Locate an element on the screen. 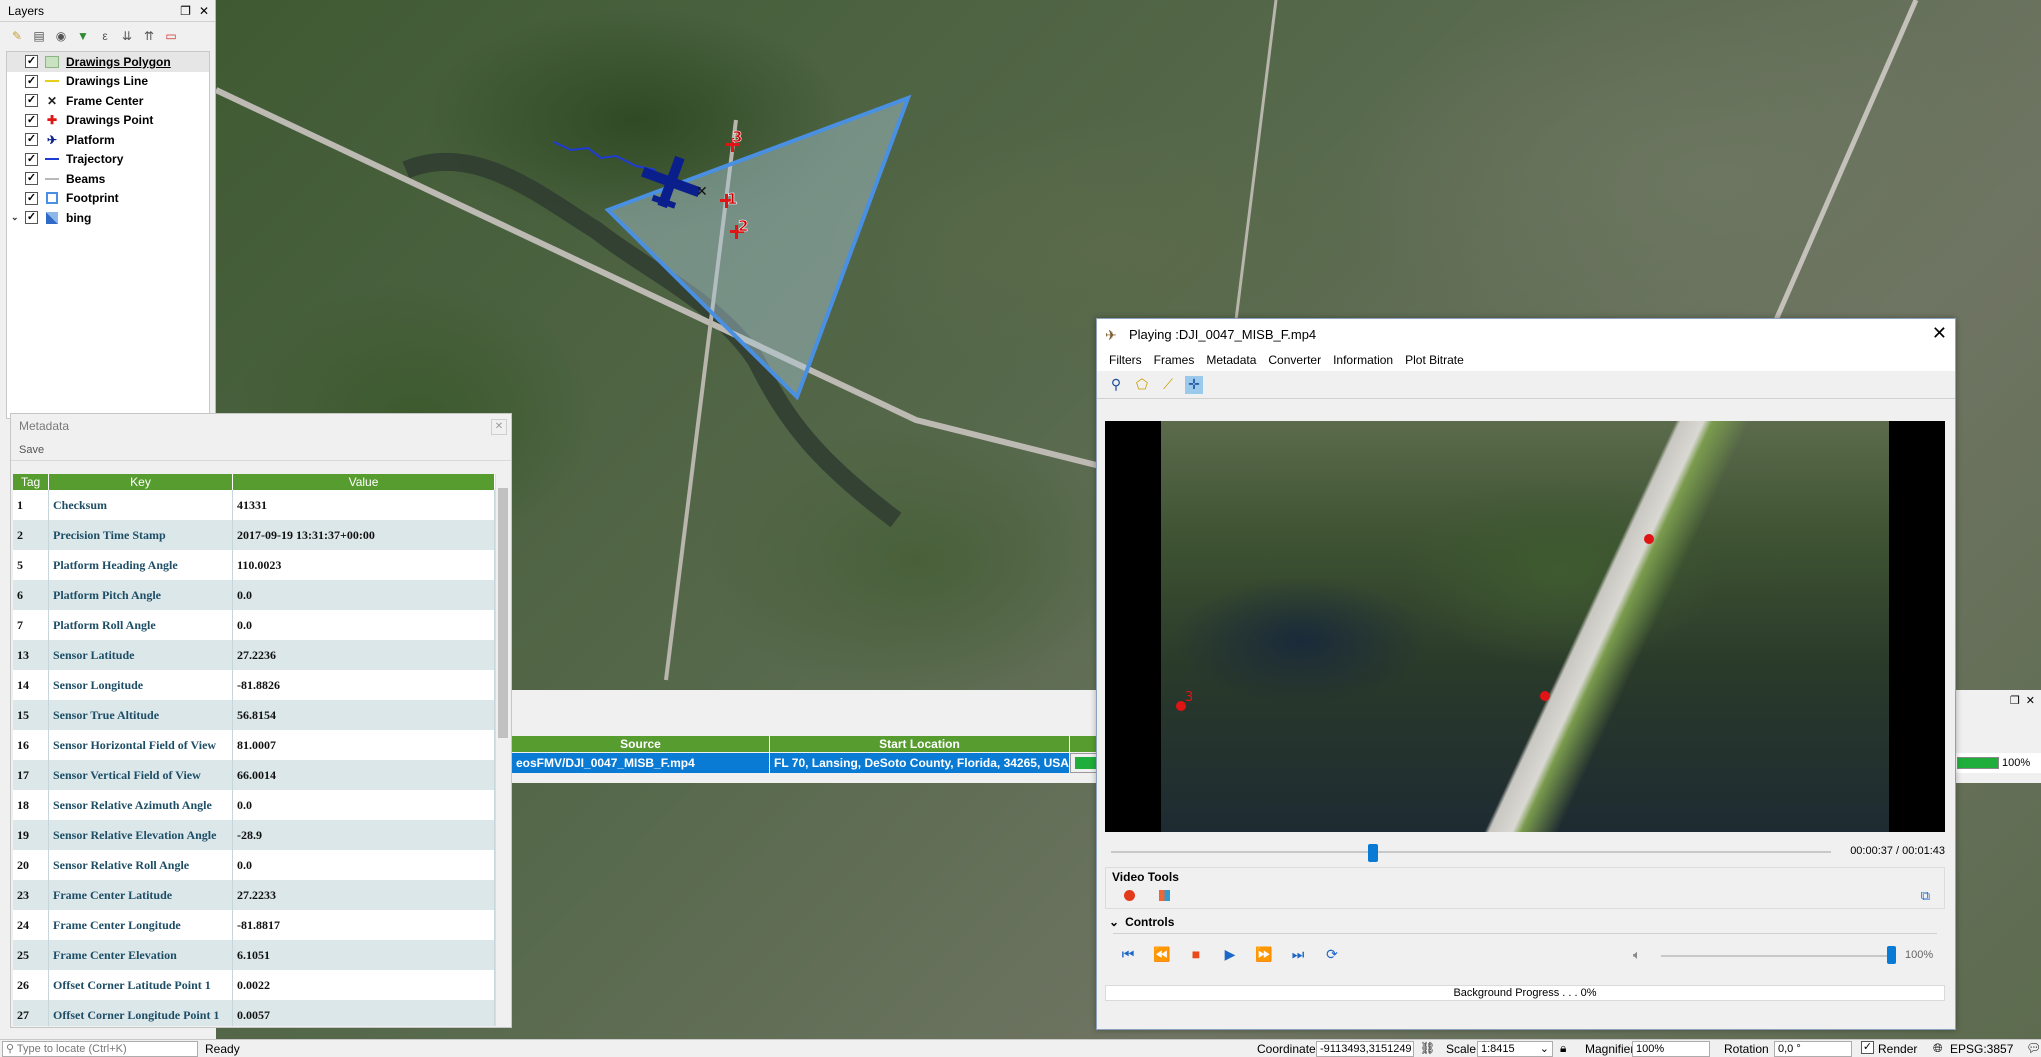 This screenshot has height=1057, width=2041. filter-expression-icon: ε is located at coordinates (105, 36).